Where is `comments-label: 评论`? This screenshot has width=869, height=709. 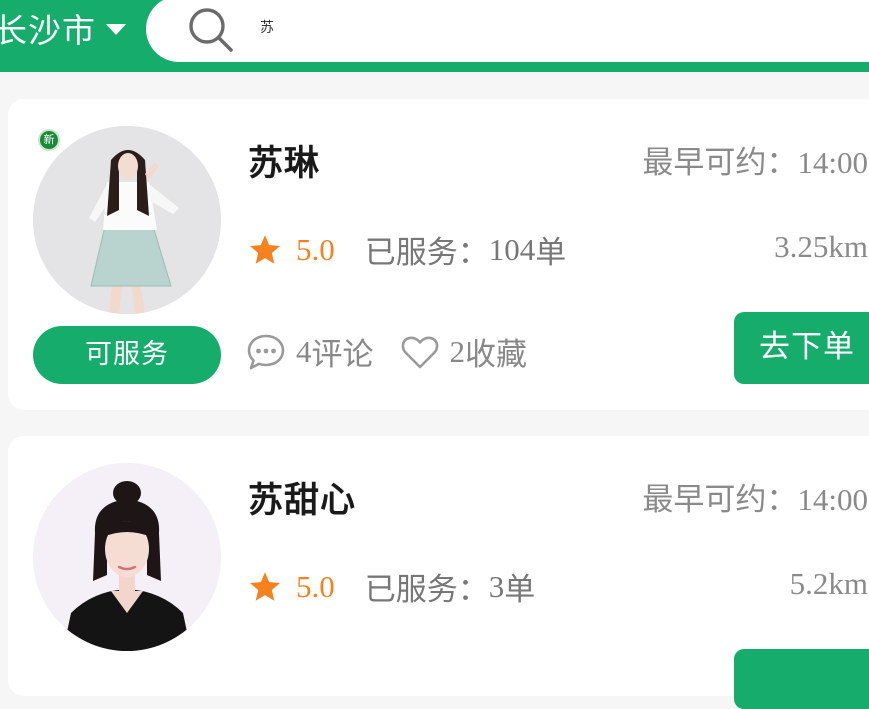 comments-label: 评论 is located at coordinates (342, 355).